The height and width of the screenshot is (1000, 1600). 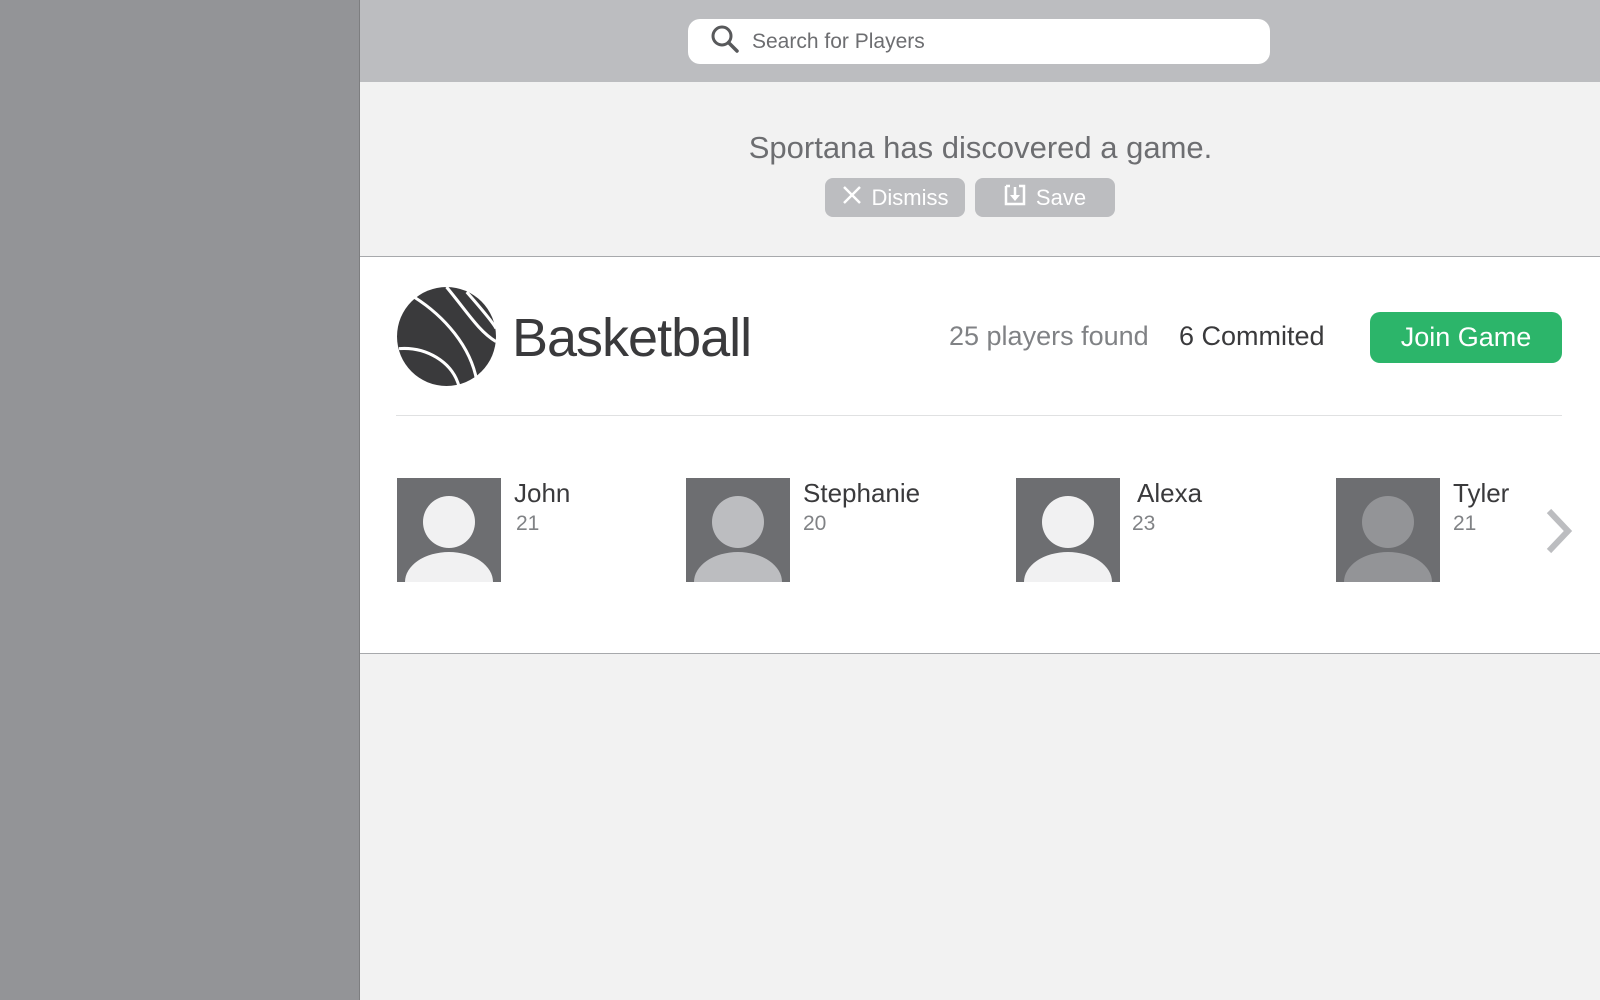 I want to click on search-box, so click(x=979, y=41).